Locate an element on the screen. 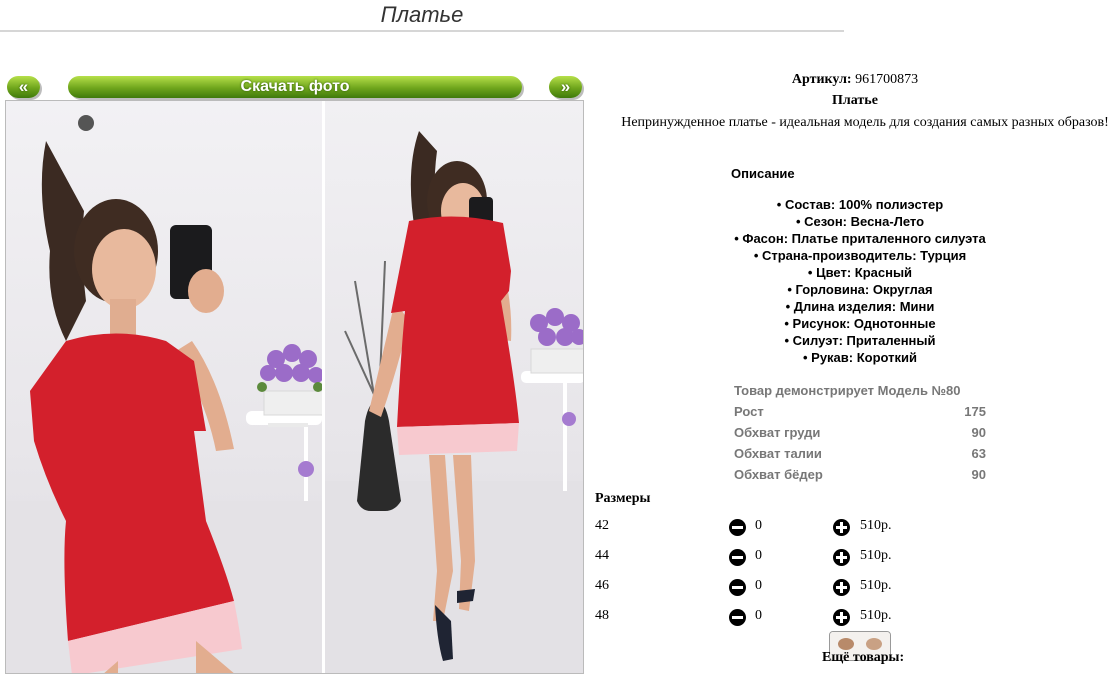  size-label: 46 is located at coordinates (602, 585).